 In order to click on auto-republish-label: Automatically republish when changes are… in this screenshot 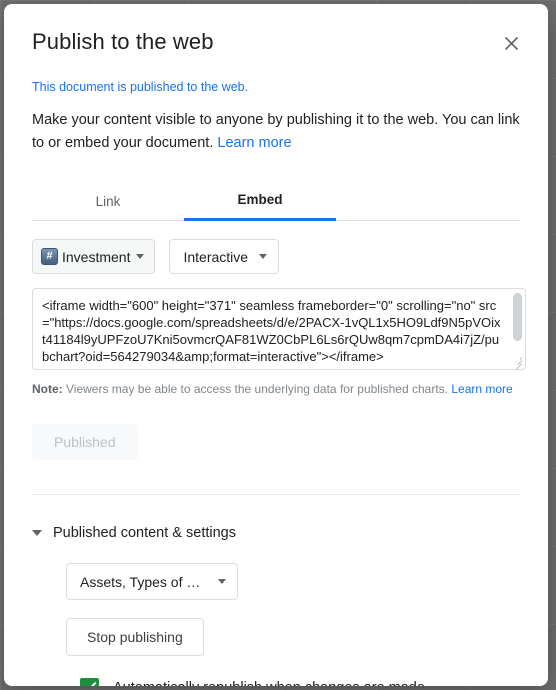, I will do `click(269, 683)`.